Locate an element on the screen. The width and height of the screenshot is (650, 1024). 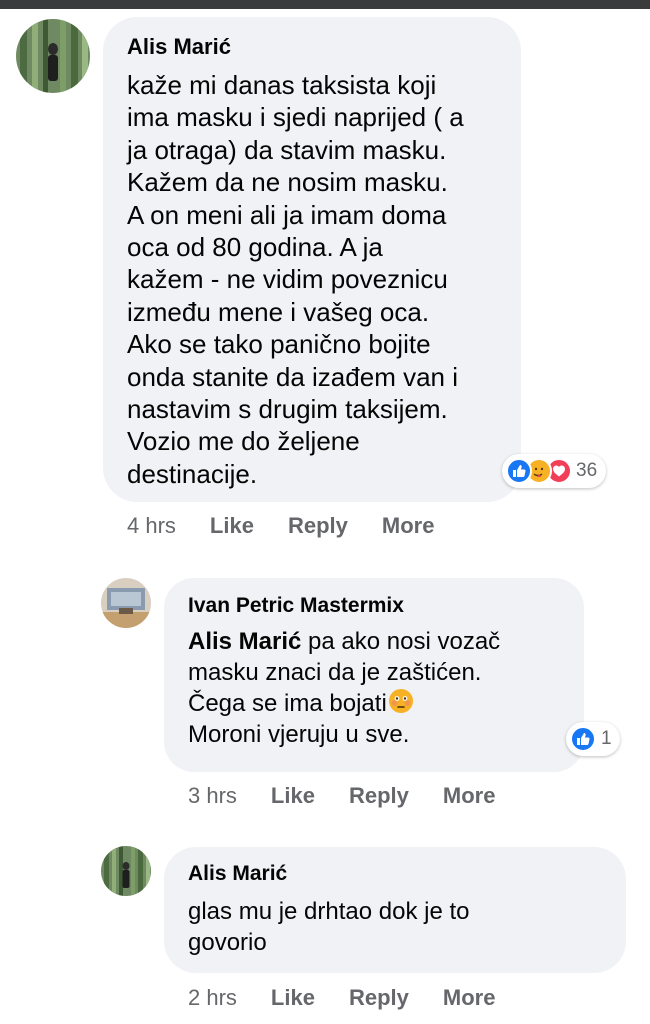
reaction-count: 1 is located at coordinates (606, 738).